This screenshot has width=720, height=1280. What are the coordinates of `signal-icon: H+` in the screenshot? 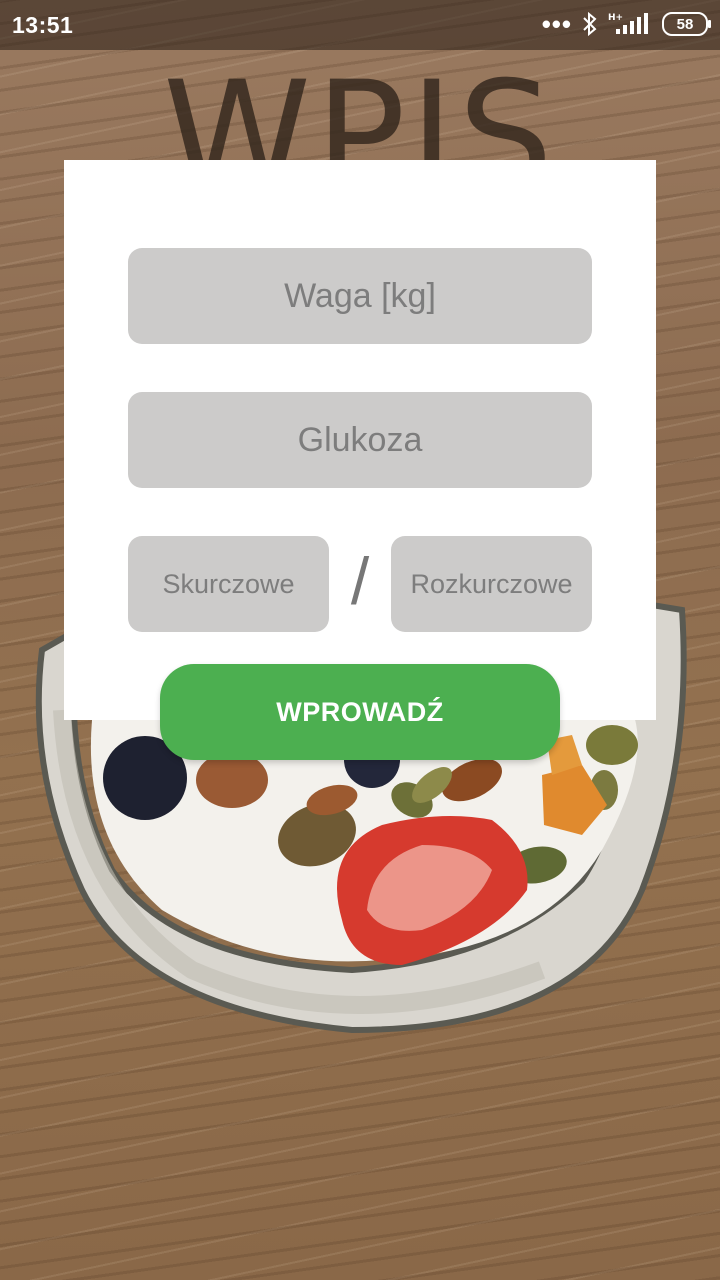 It's located at (628, 23).